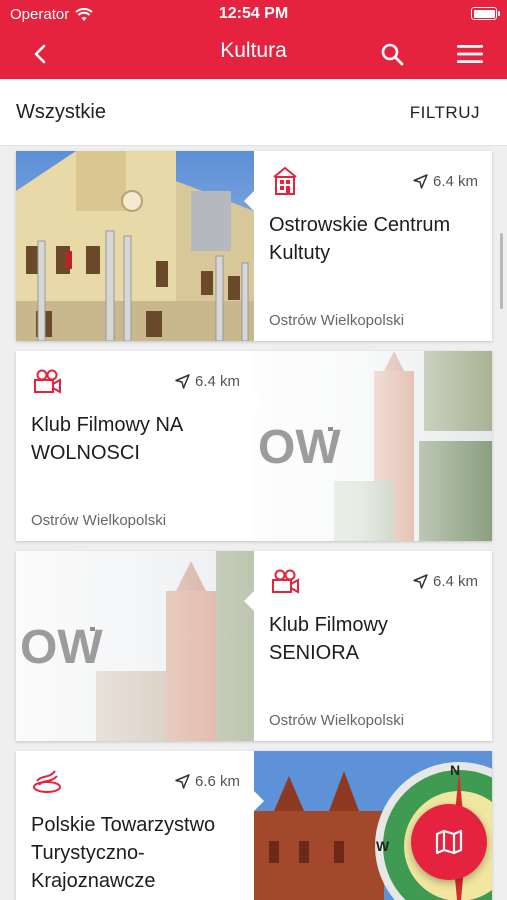  Describe the element at coordinates (328, 639) in the screenshot. I see `place-name: Klub Filmowy SENIORA` at that location.